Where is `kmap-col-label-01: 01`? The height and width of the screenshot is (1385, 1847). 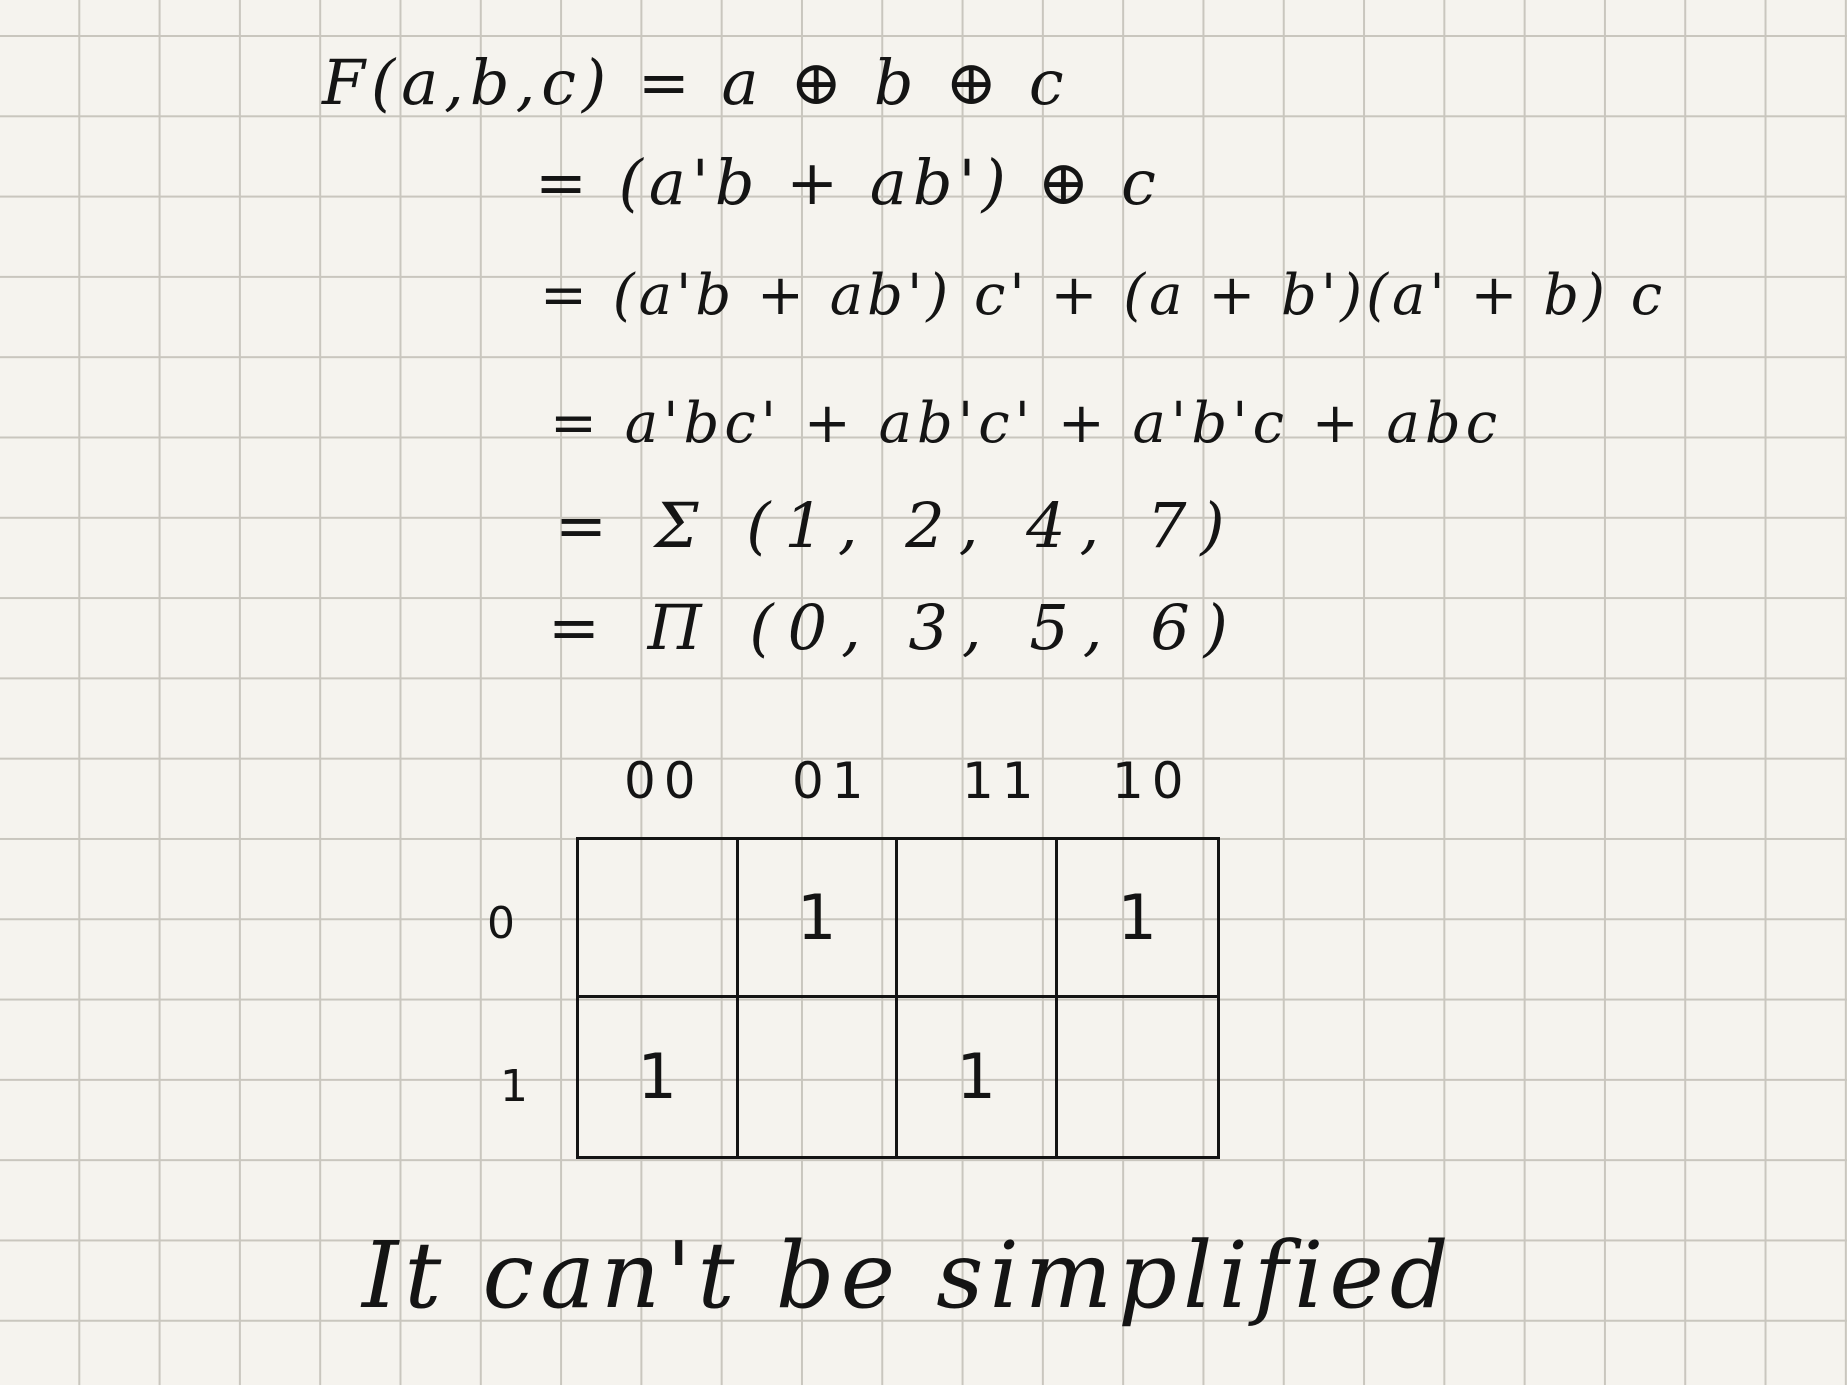 kmap-col-label-01: 01 is located at coordinates (832, 781).